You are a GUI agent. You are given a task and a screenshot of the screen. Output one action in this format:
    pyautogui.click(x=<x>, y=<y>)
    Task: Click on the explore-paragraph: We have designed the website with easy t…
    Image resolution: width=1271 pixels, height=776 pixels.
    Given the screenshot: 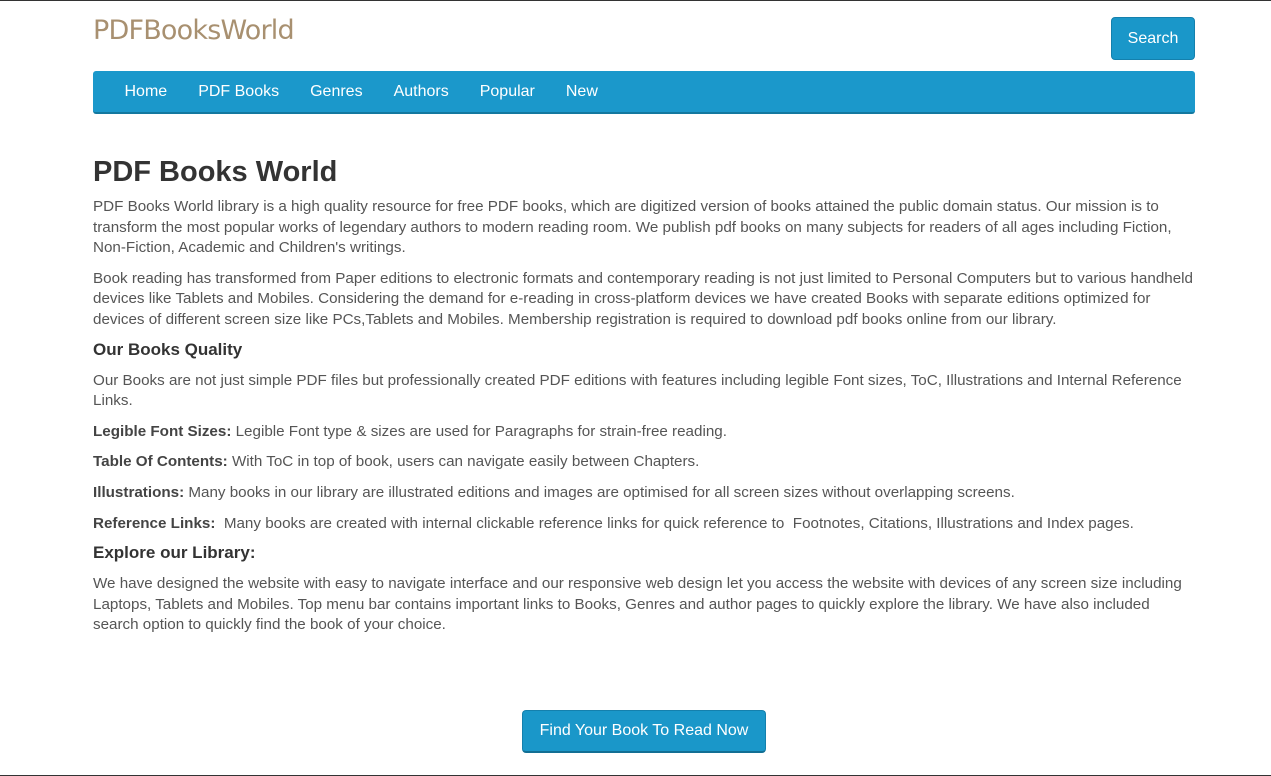 What is the action you would take?
    pyautogui.click(x=637, y=604)
    